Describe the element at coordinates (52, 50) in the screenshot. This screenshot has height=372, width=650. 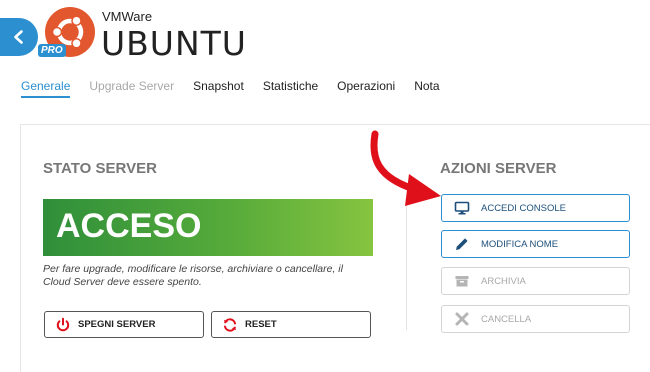
I see `pro-badge: PRO` at that location.